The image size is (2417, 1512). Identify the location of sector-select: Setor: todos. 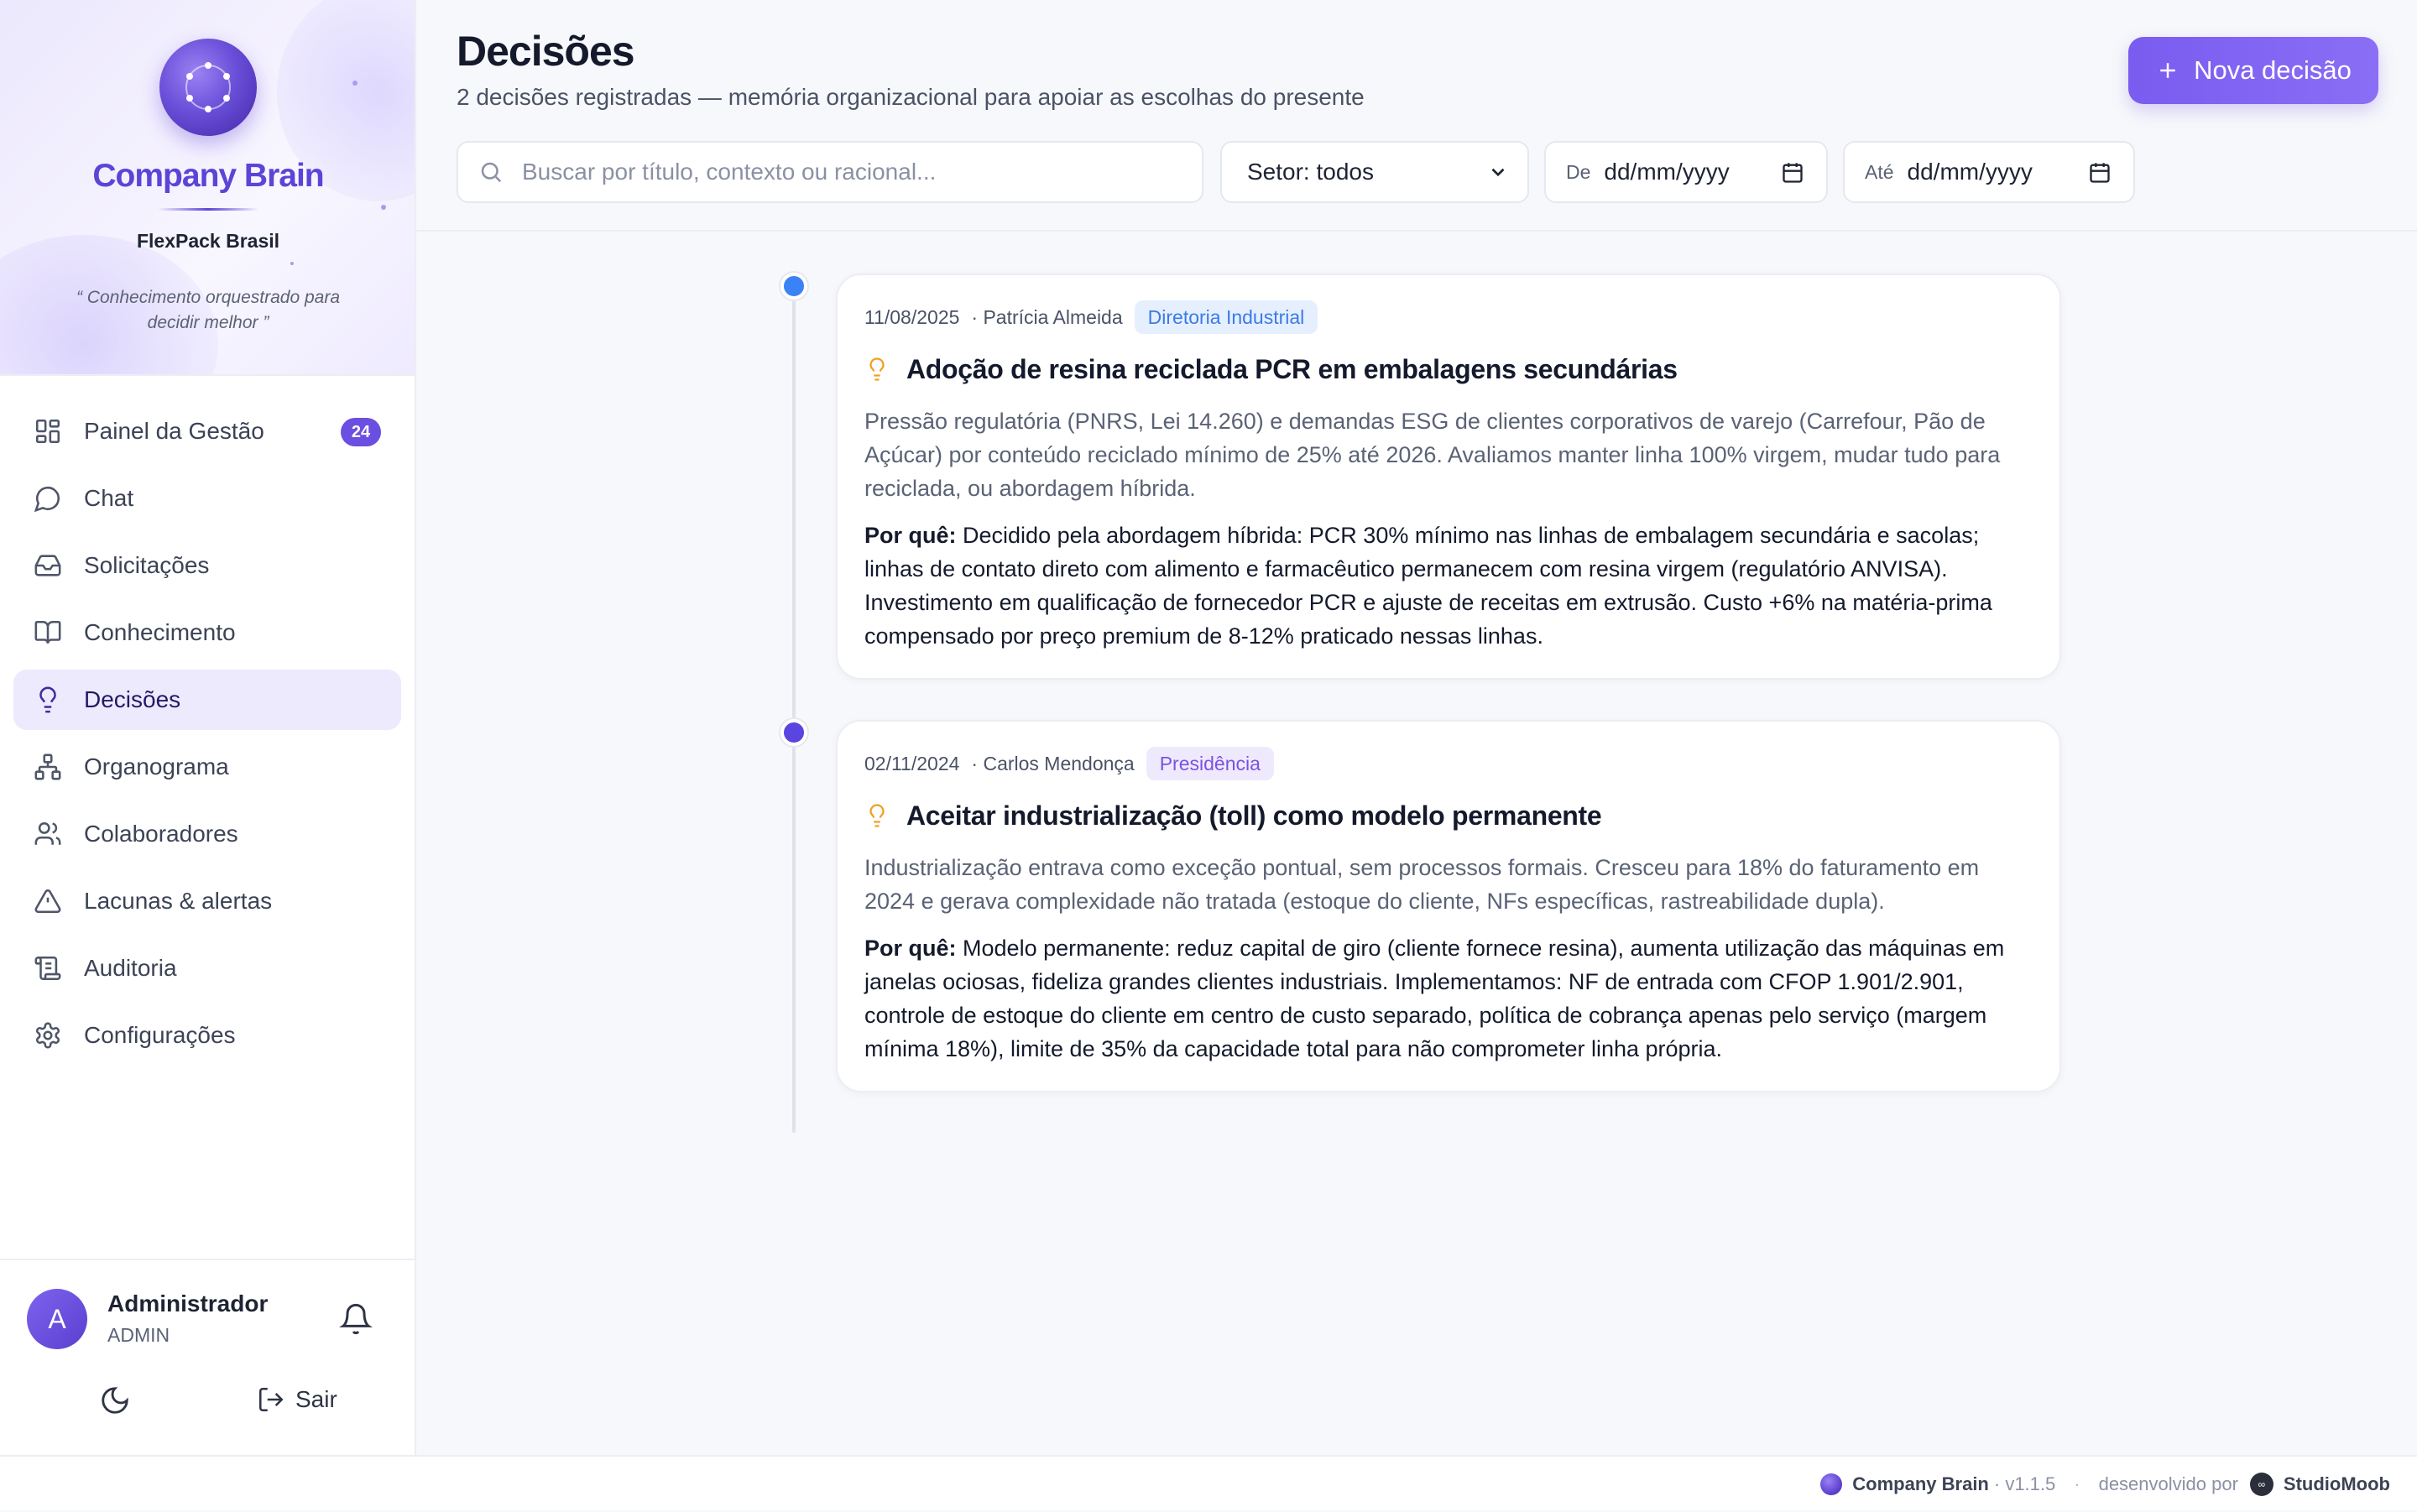
(1374, 172).